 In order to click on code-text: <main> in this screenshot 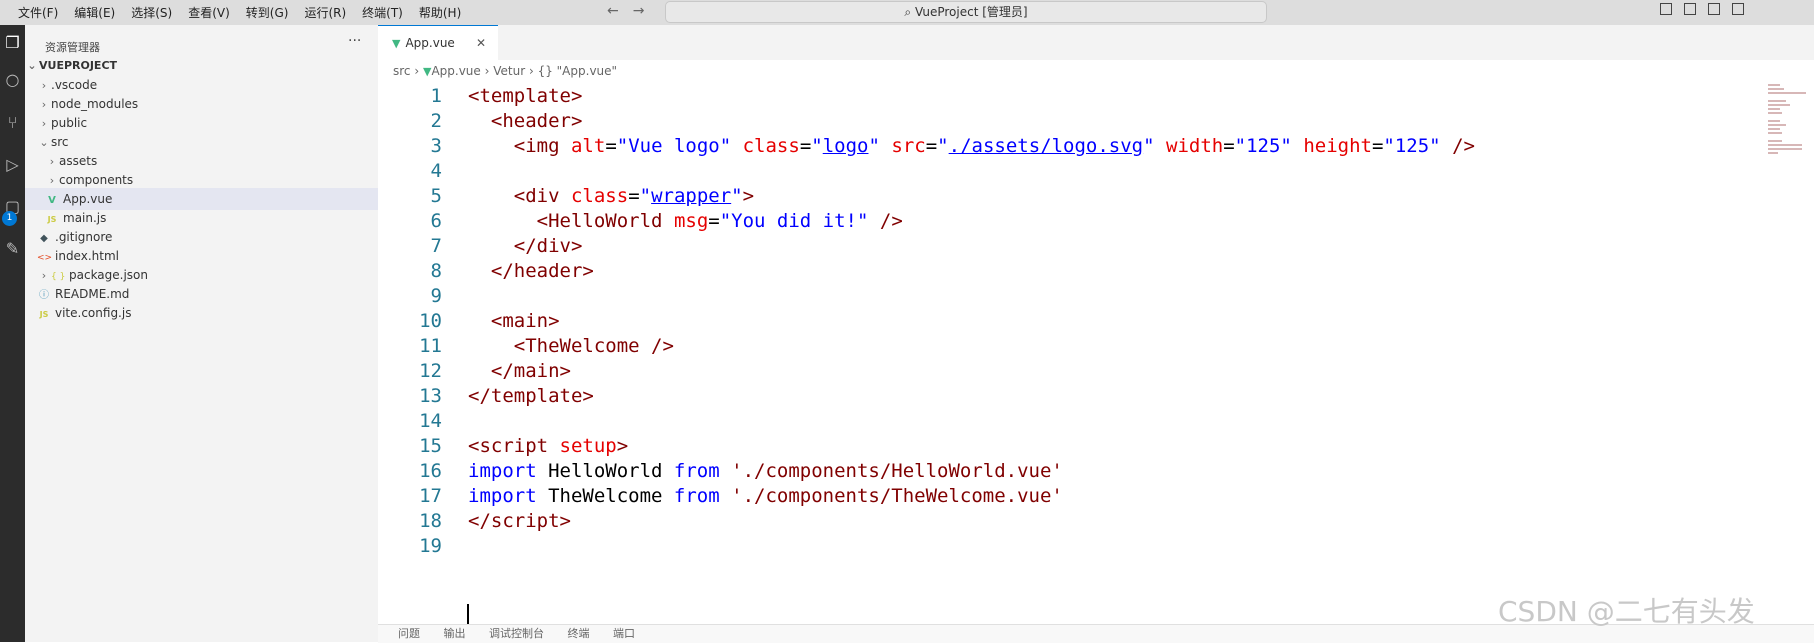, I will do `click(525, 321)`.